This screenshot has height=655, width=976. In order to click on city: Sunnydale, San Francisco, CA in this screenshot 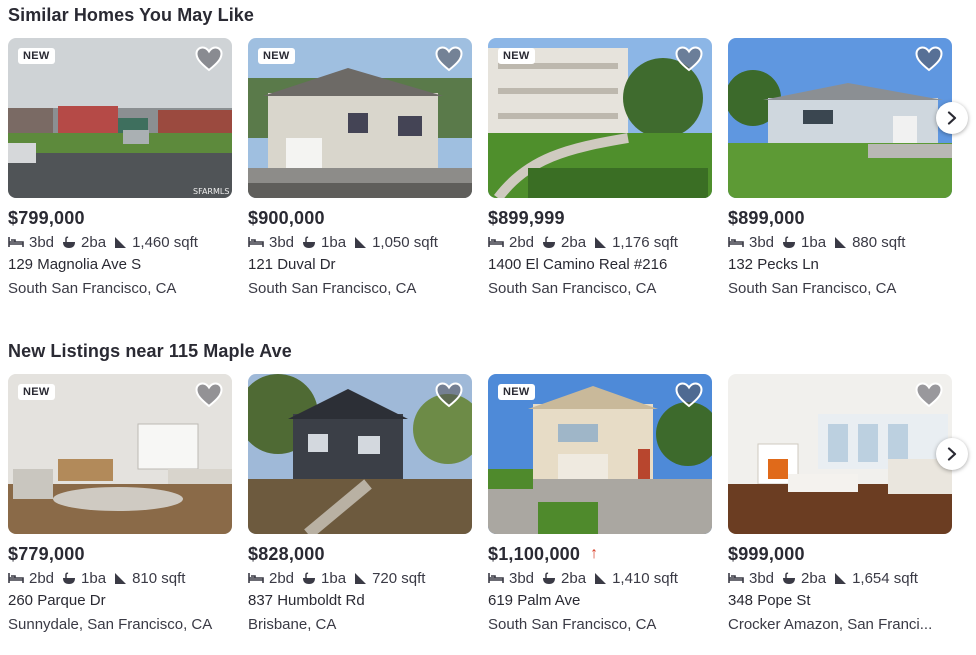, I will do `click(110, 624)`.